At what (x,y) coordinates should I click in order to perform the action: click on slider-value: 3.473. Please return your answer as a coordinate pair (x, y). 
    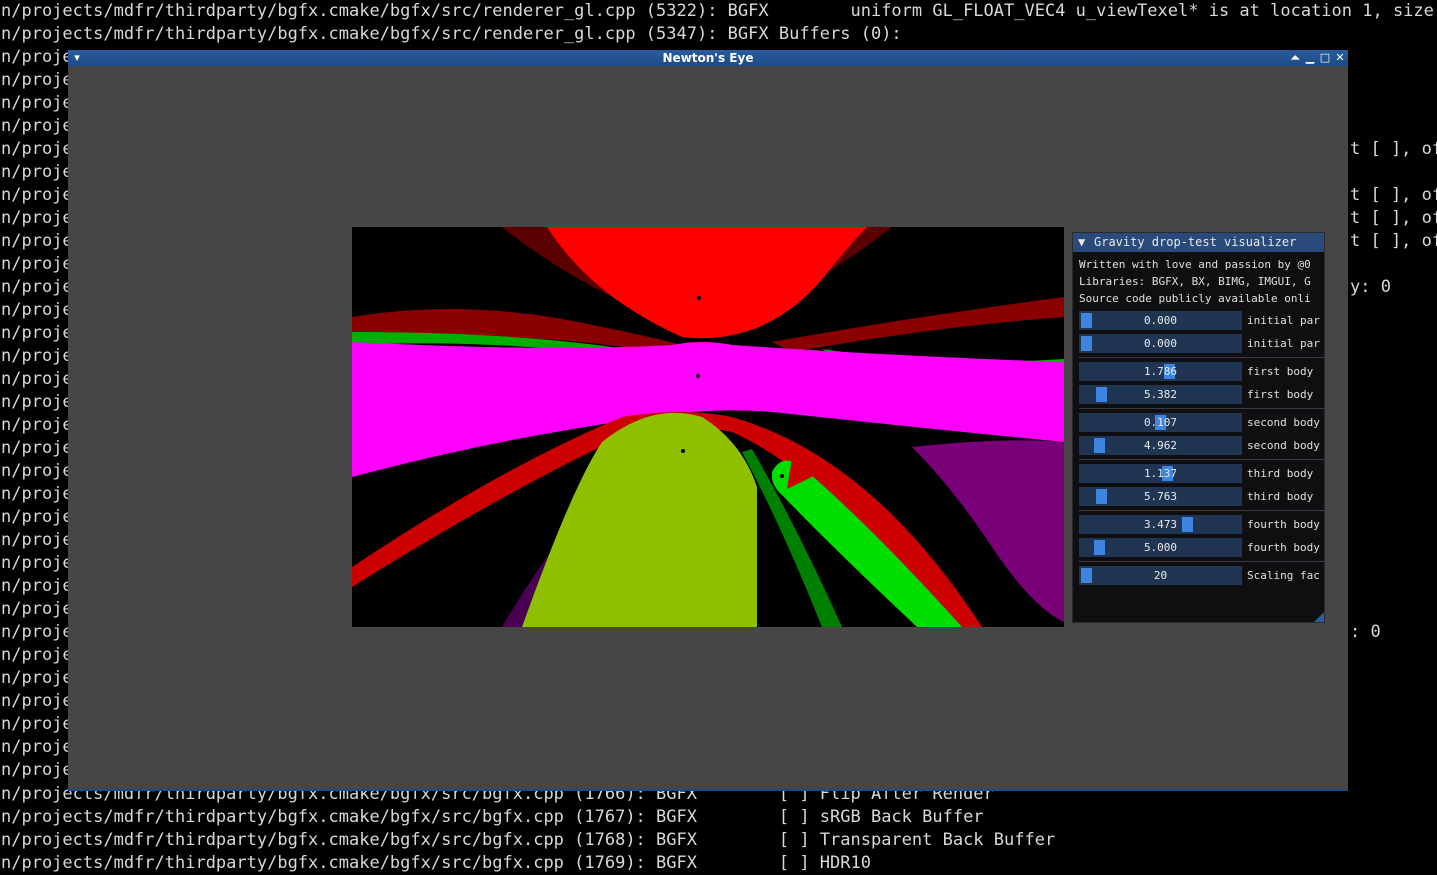
    Looking at the image, I should click on (1160, 524).